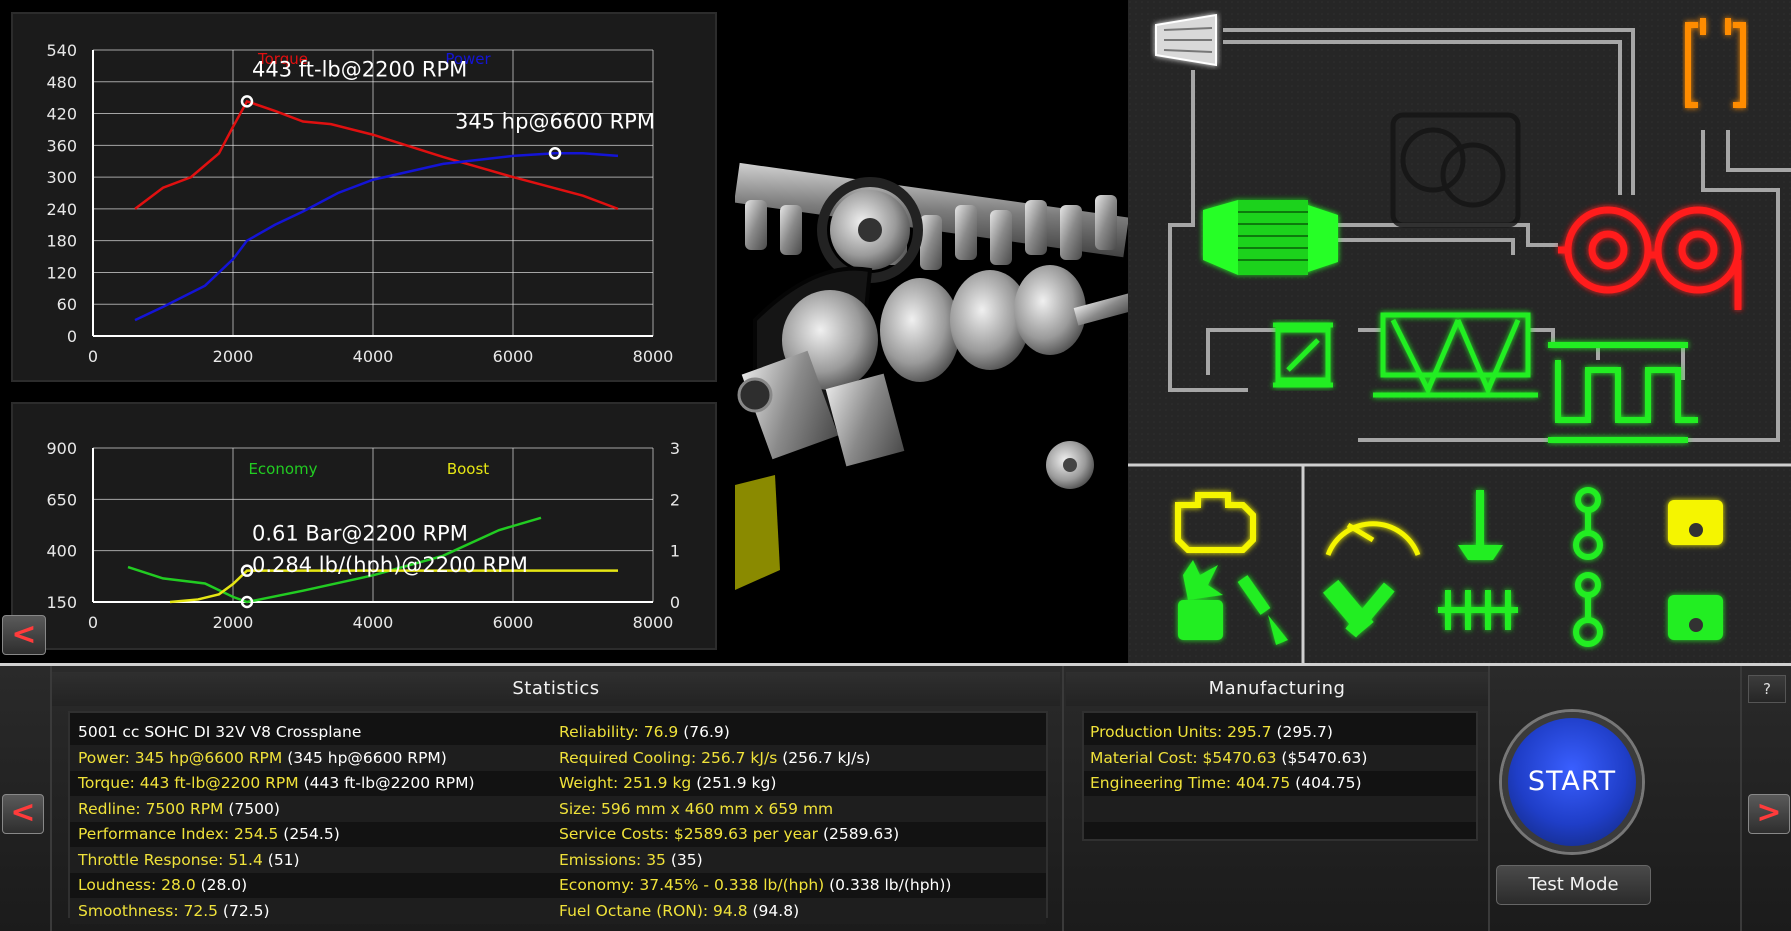 This screenshot has height=931, width=1791. I want to click on y-right-tick-label: 1, so click(675, 551).